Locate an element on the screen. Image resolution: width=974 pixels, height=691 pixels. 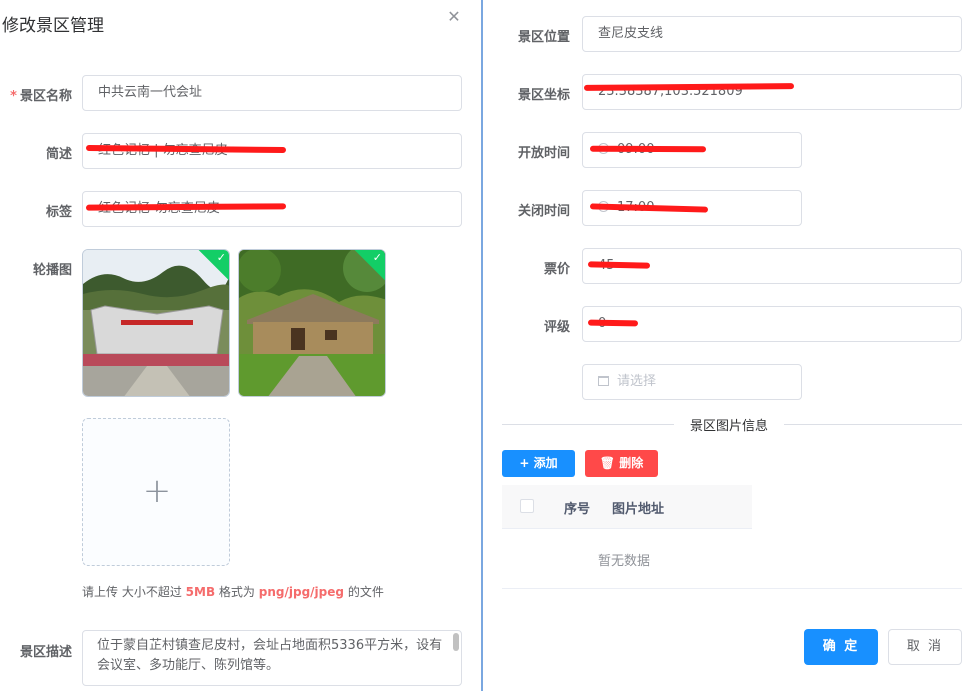
tags-label: 标签 is located at coordinates (58, 212).